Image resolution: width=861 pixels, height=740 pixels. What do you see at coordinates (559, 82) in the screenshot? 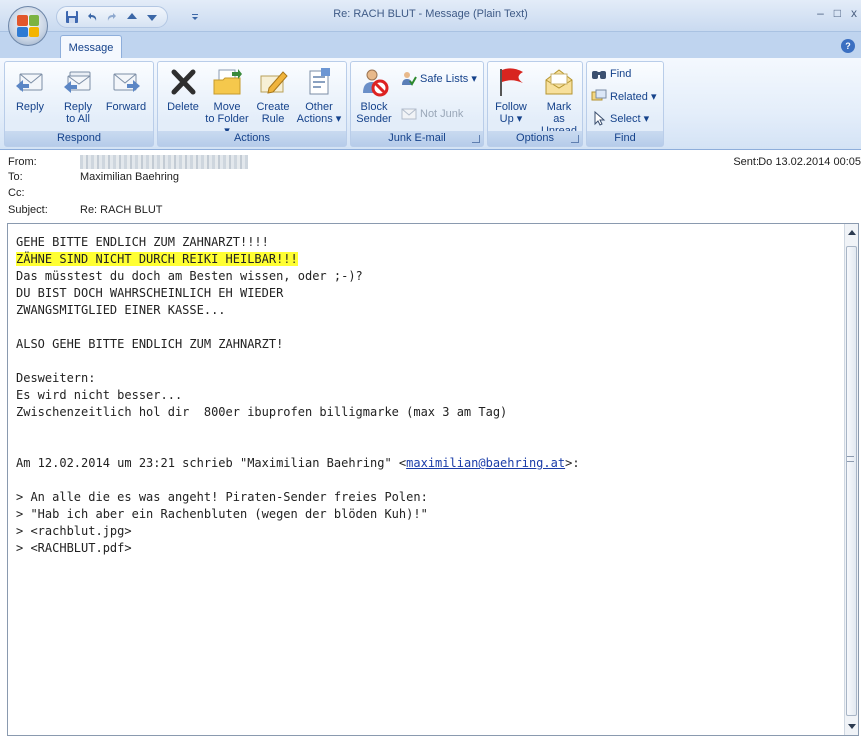
I see `mark-unread-icon` at bounding box center [559, 82].